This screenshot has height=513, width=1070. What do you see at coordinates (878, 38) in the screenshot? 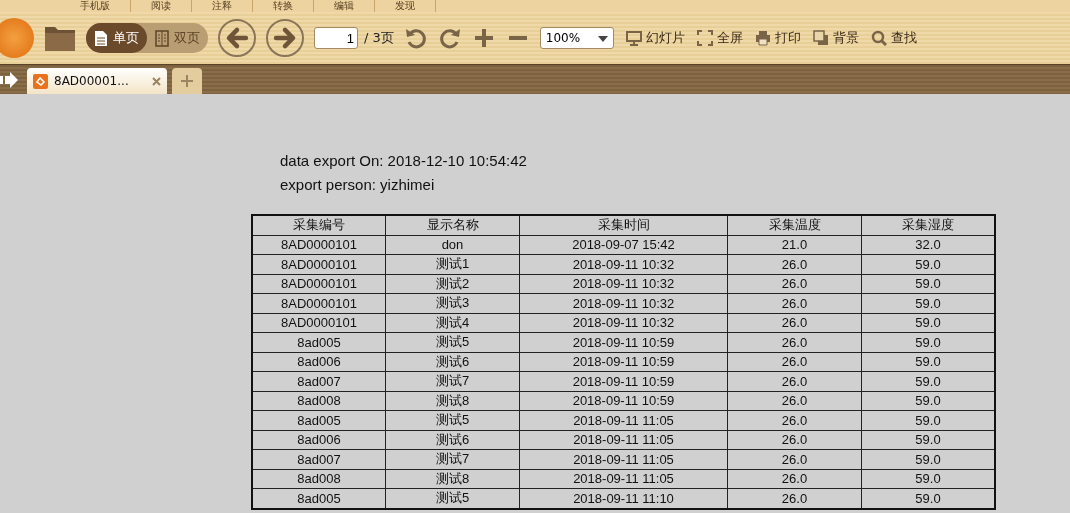
I see `search-icon` at bounding box center [878, 38].